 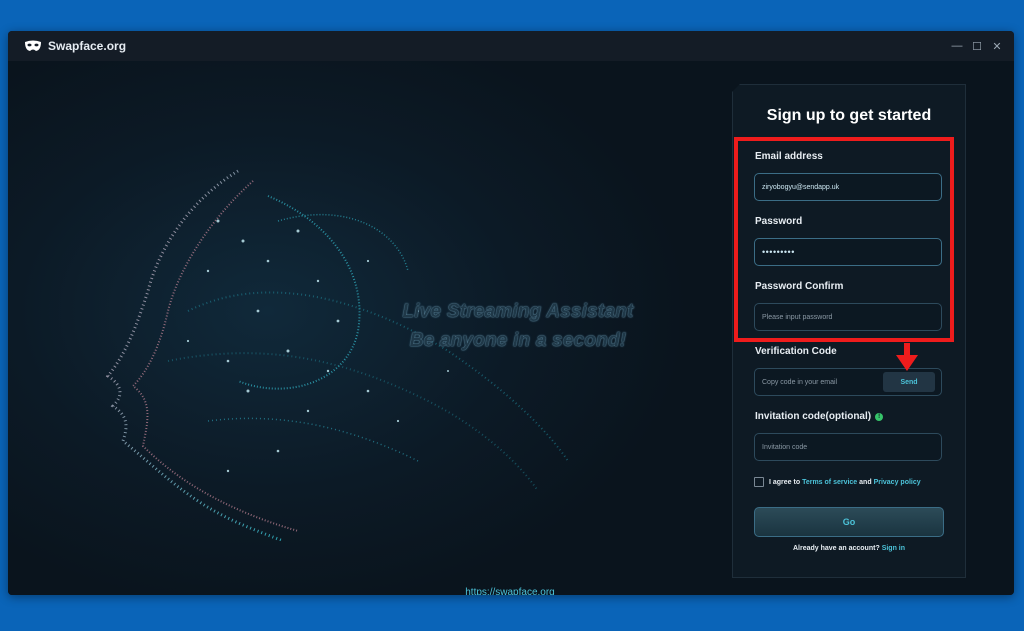 I want to click on red-arrow-down-icon, so click(x=907, y=357).